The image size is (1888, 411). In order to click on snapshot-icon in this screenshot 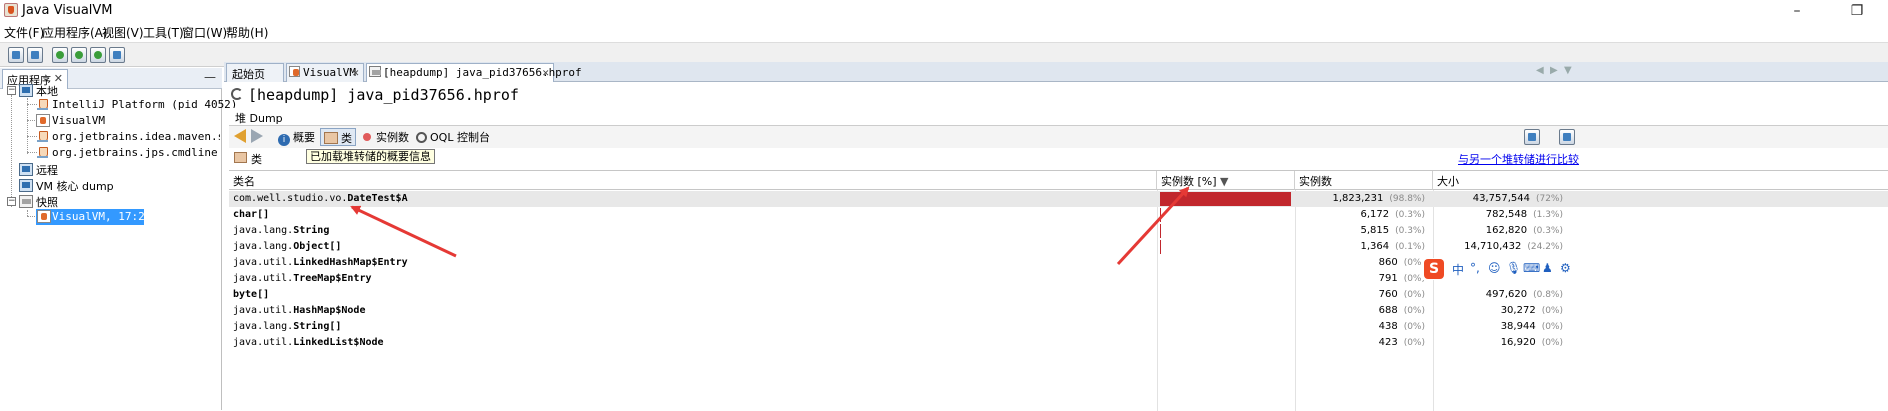, I will do `click(44, 216)`.